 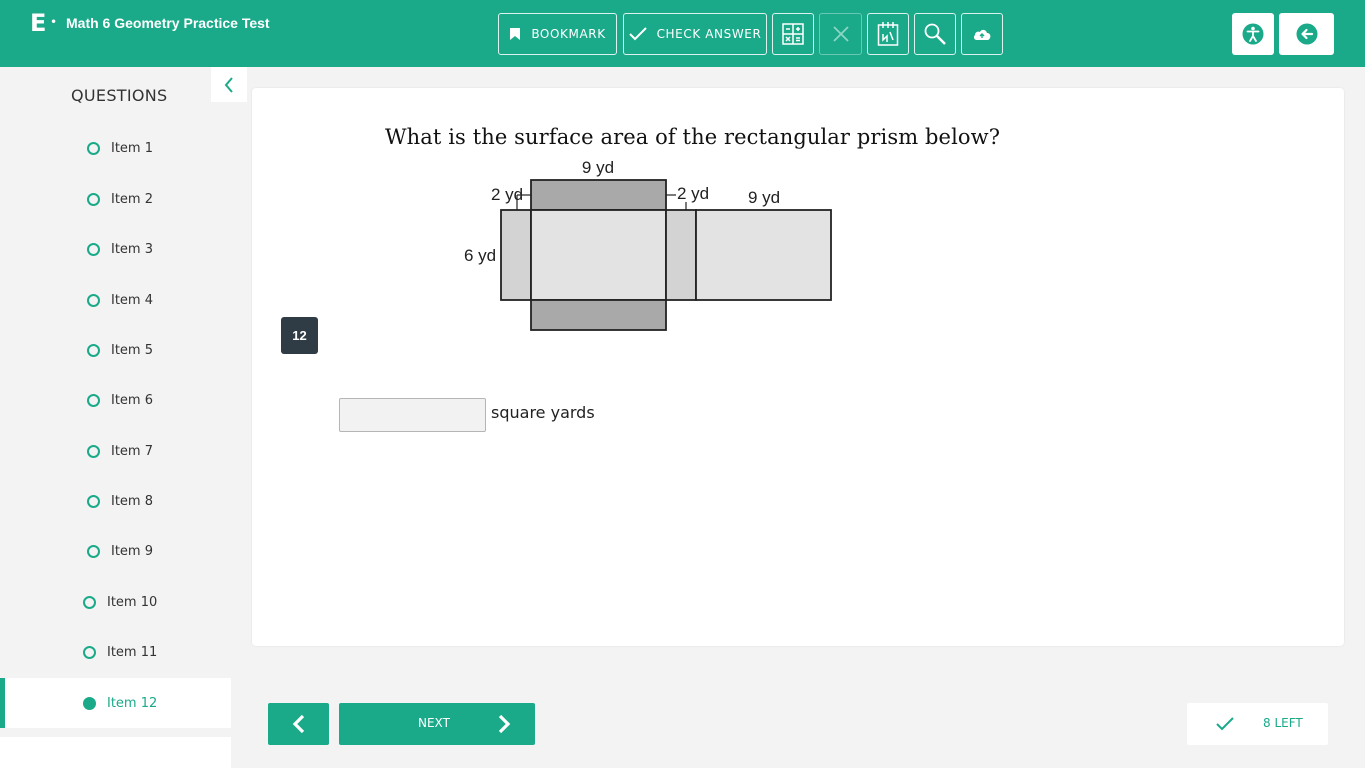 What do you see at coordinates (764, 197) in the screenshot?
I see `label-right-length: 9 yd` at bounding box center [764, 197].